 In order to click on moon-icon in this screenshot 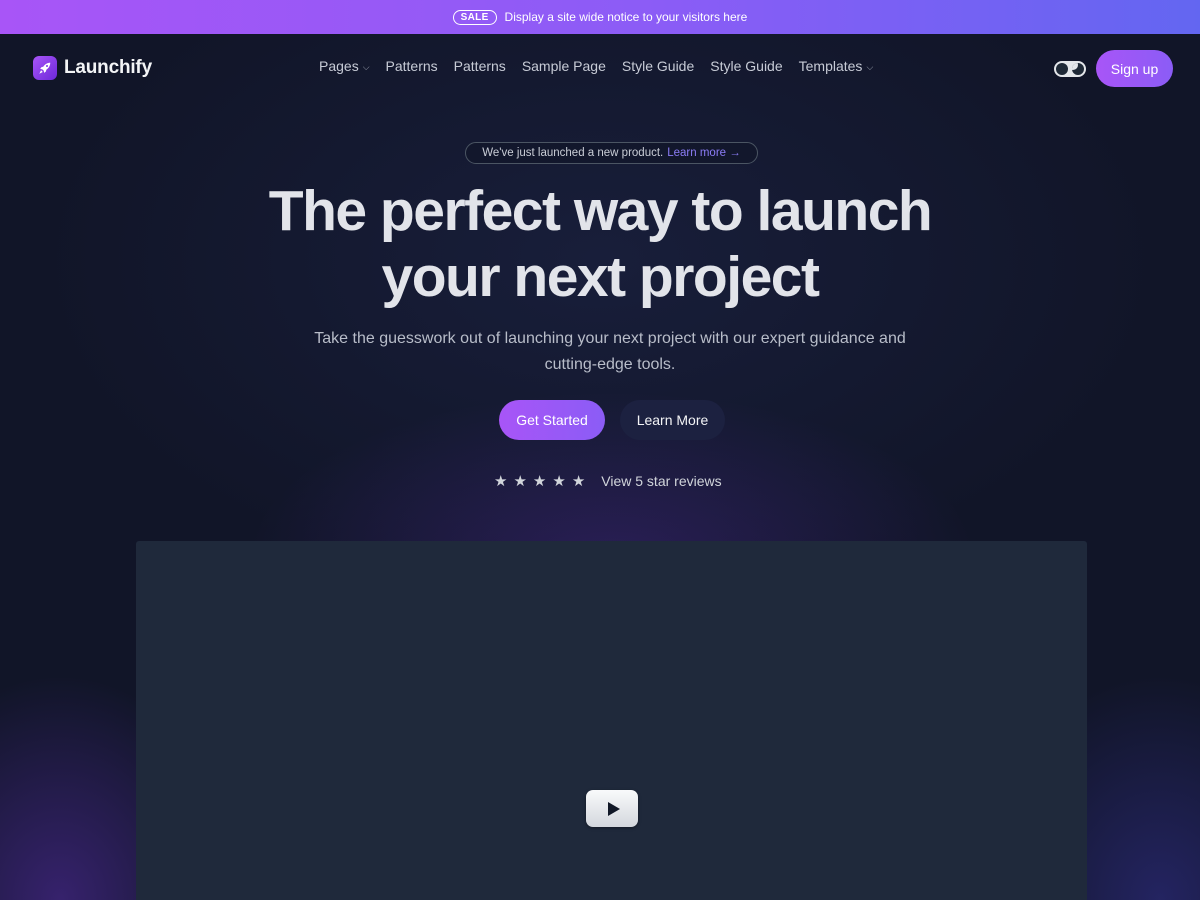, I will do `click(1078, 69)`.